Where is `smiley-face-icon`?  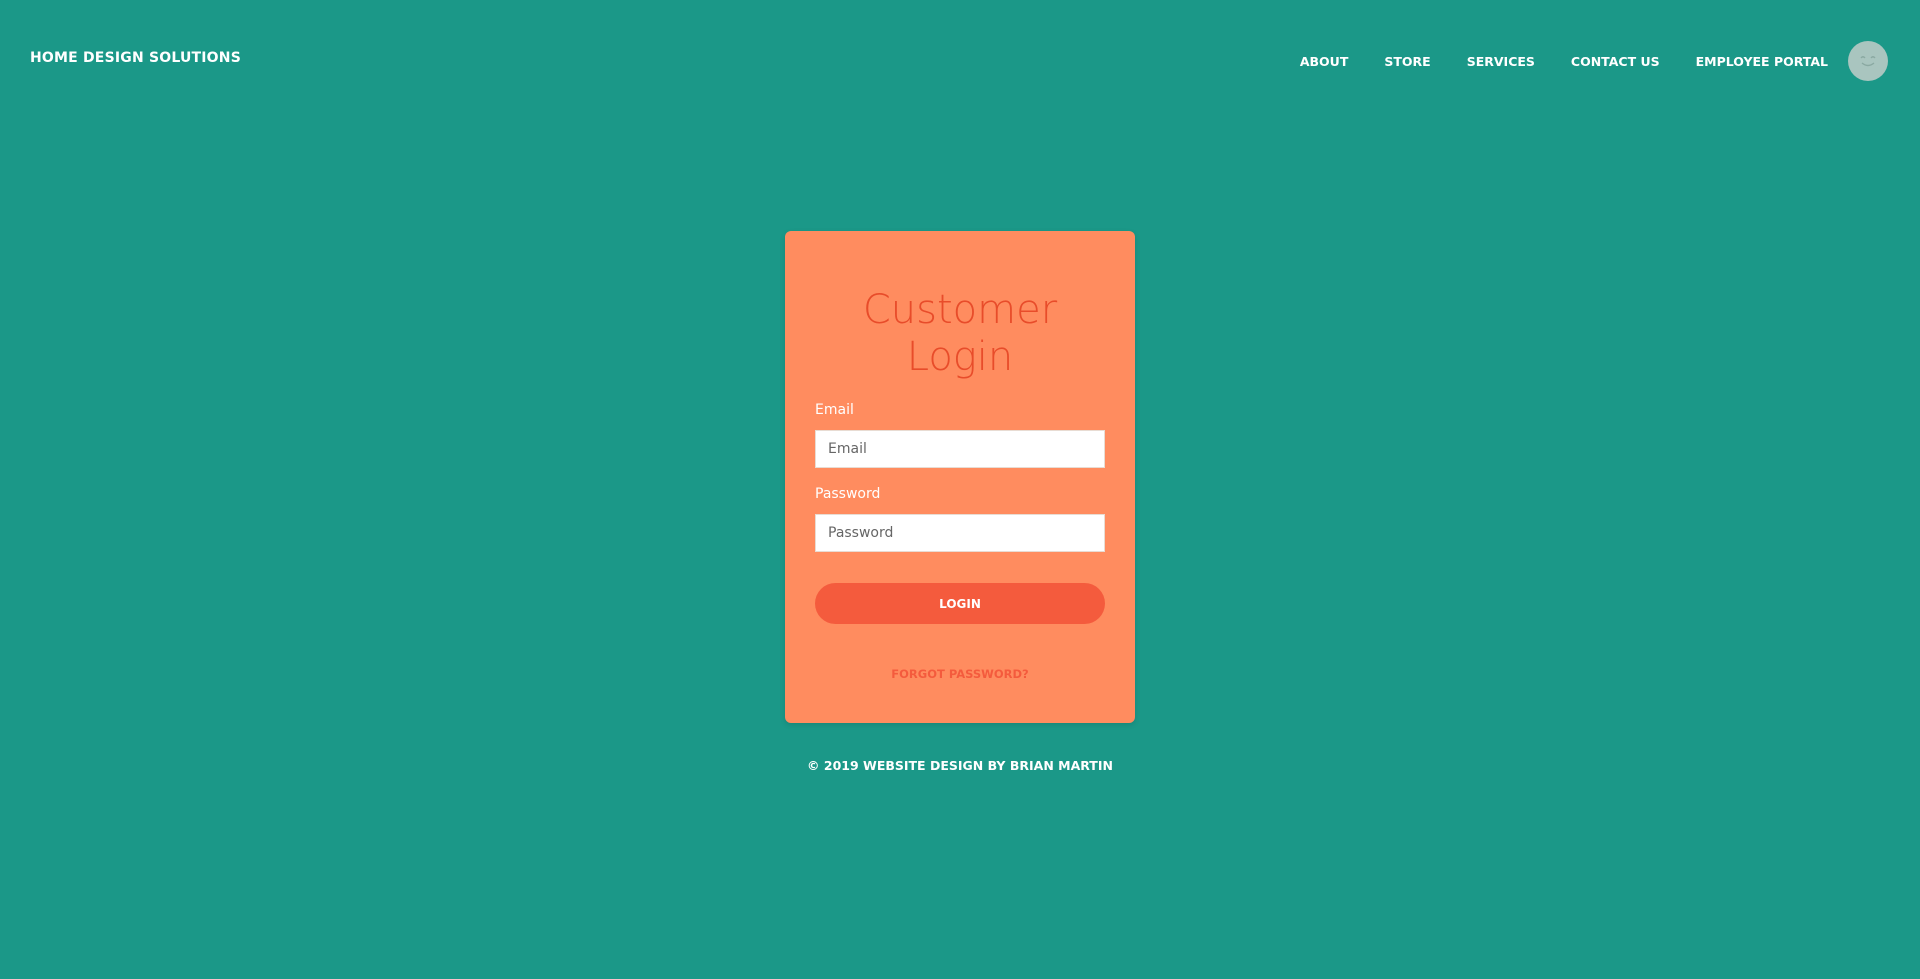 smiley-face-icon is located at coordinates (1868, 61).